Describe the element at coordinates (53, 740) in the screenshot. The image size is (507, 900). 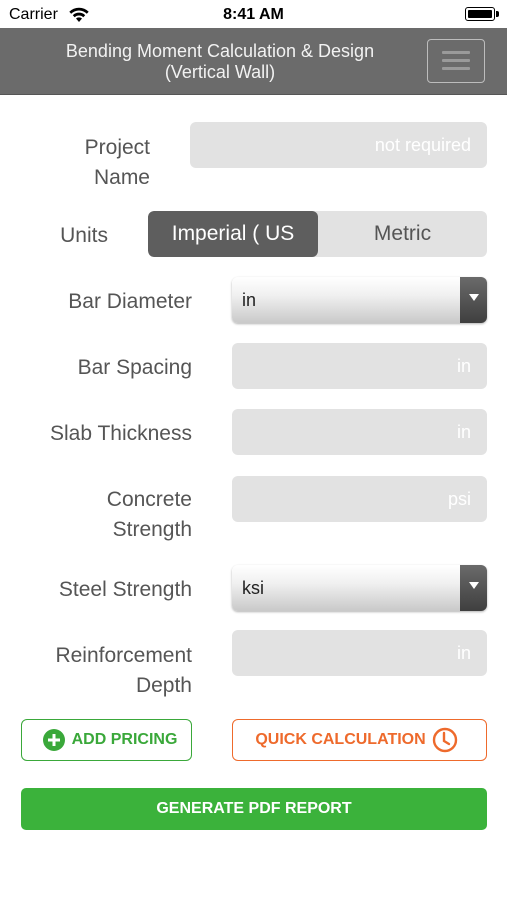
I see `plus-circle-icon` at that location.